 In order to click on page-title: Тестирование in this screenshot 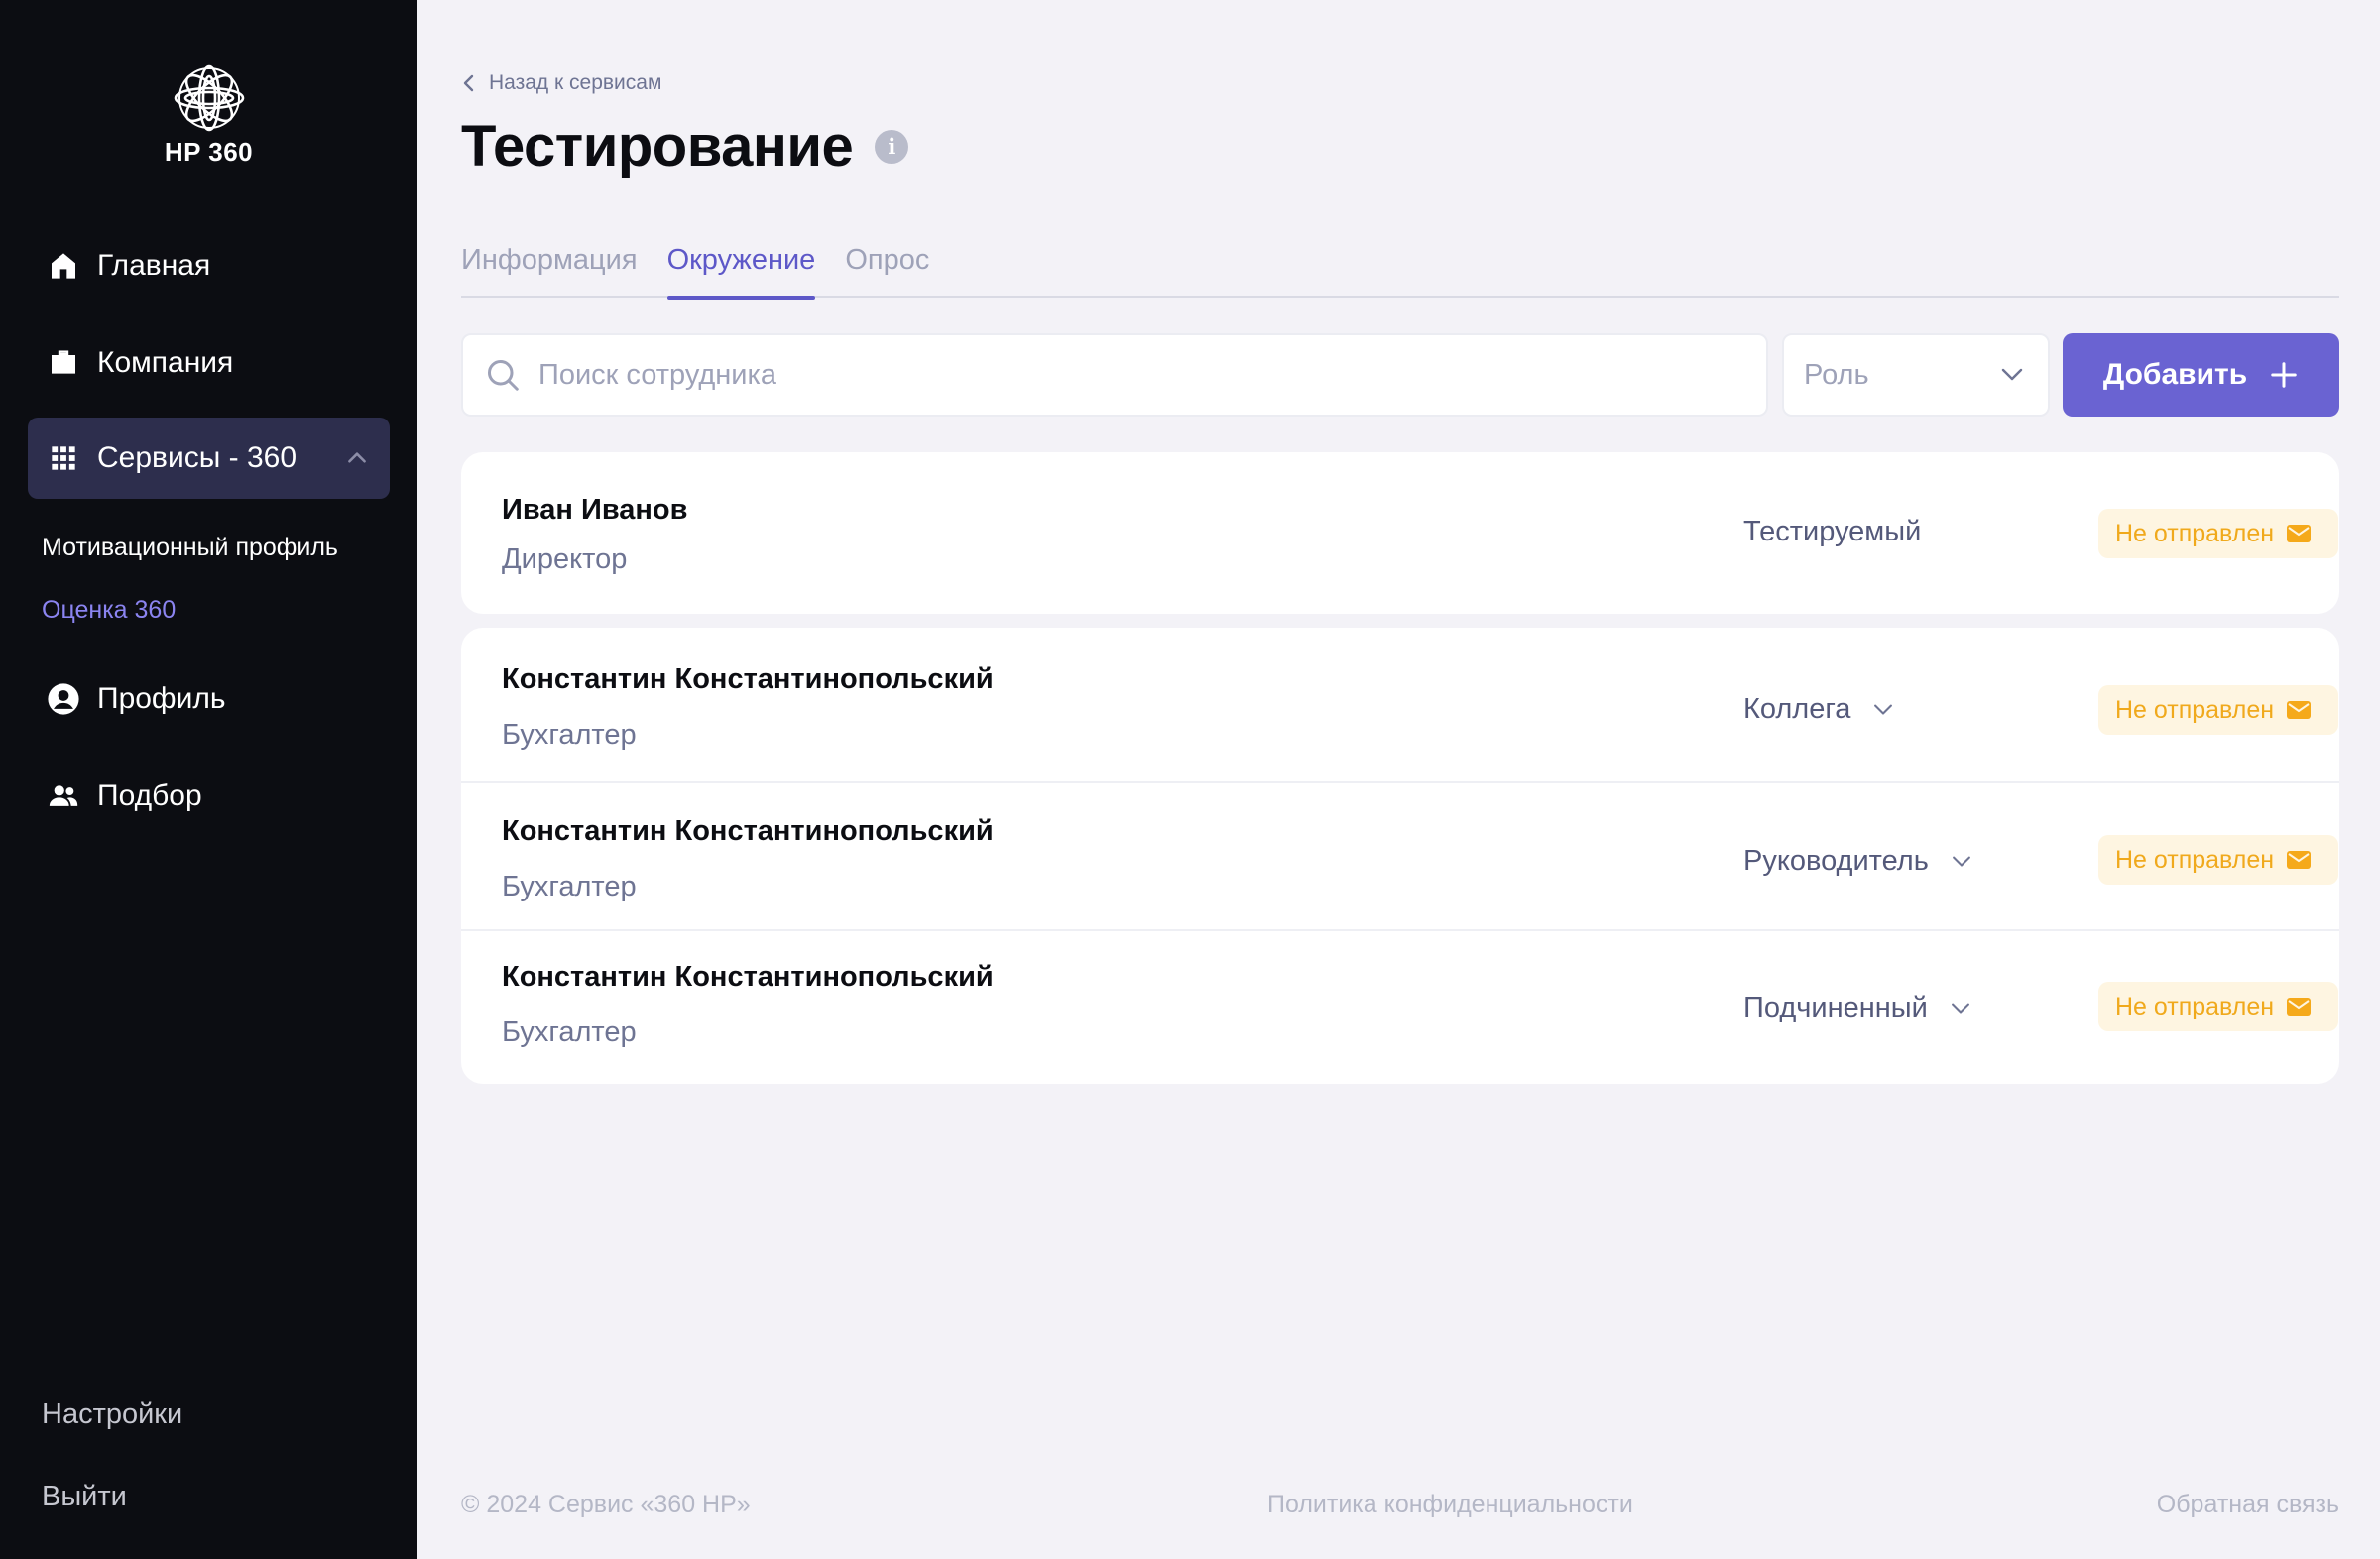, I will do `click(657, 146)`.